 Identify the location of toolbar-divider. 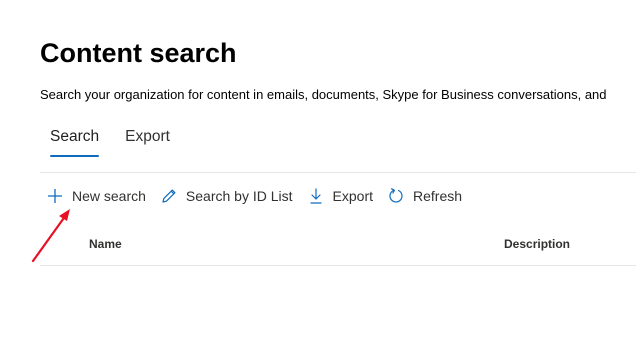
(338, 172).